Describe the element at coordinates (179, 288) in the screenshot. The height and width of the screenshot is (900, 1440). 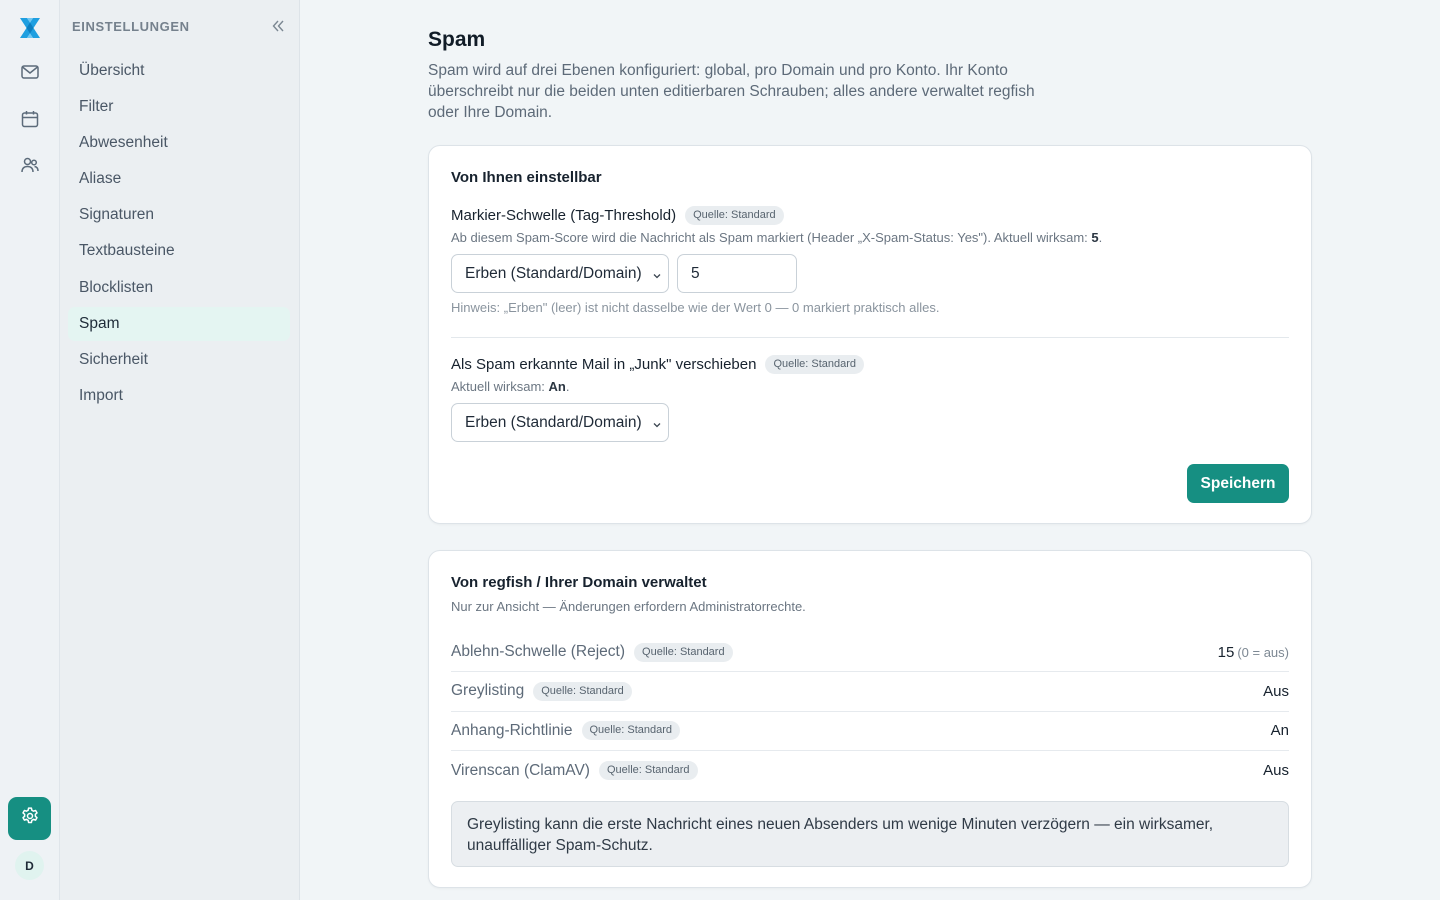
I see `sidebar-item-blocklisten: Blocklisten` at that location.